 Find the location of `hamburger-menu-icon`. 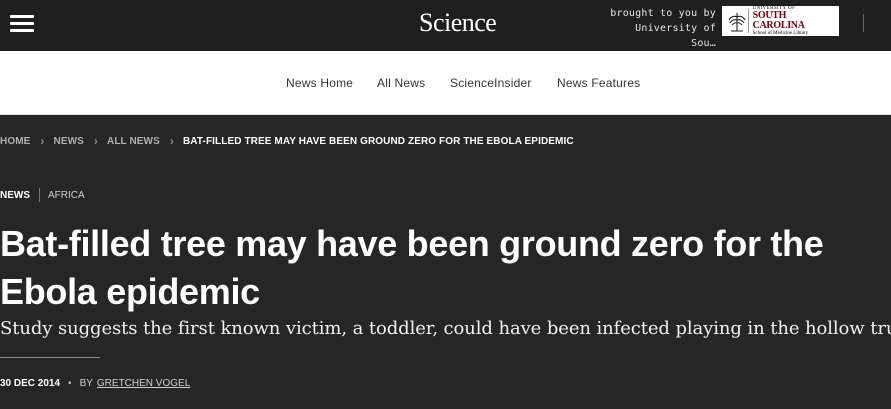

hamburger-menu-icon is located at coordinates (22, 24).